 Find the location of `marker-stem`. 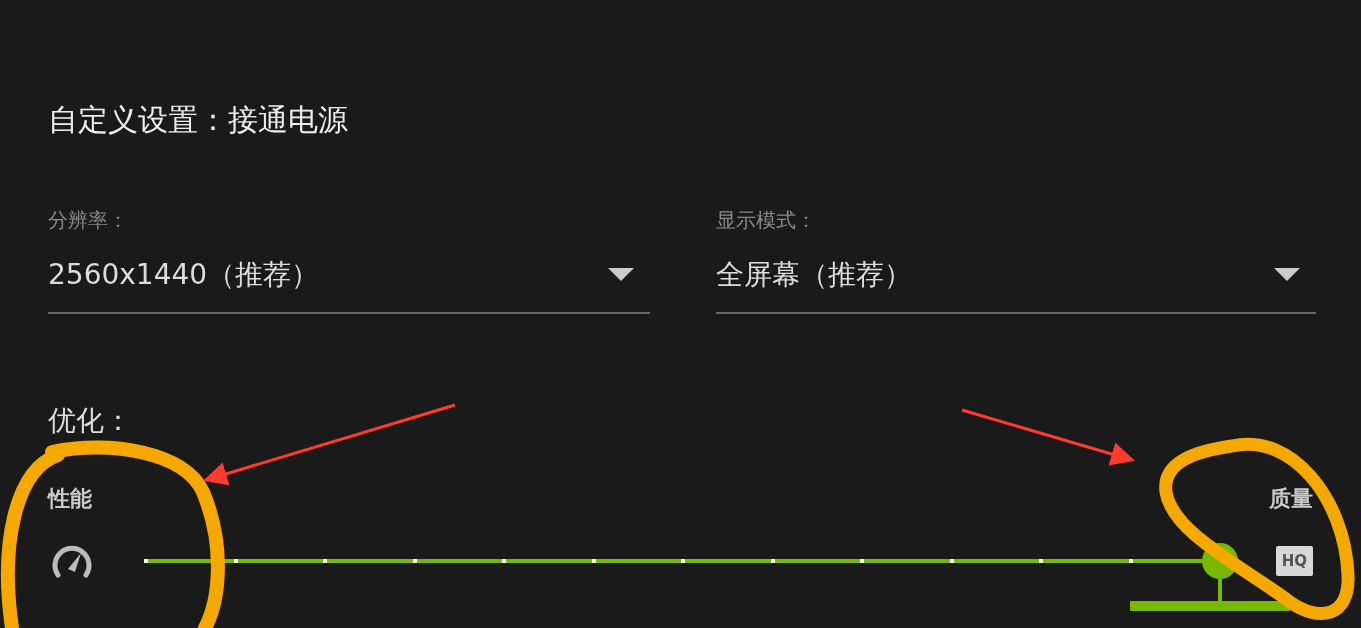

marker-stem is located at coordinates (1220, 590).